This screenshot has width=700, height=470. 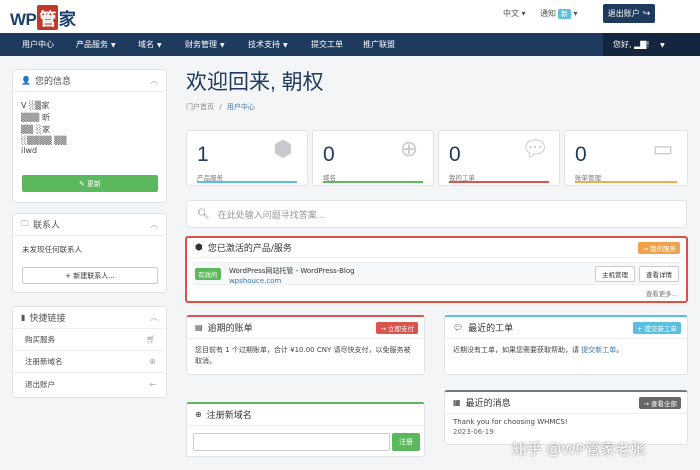 What do you see at coordinates (247, 158) in the screenshot?
I see `stat-products: 1 产品服务 ⬢` at bounding box center [247, 158].